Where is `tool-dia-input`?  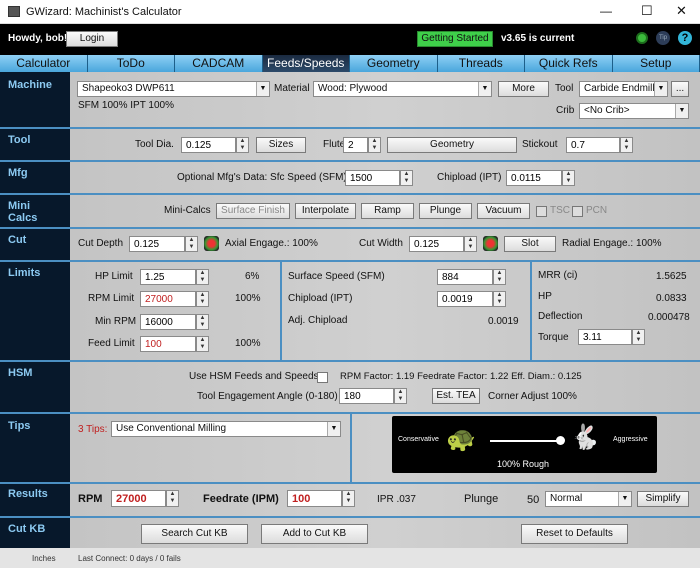 tool-dia-input is located at coordinates (208, 145).